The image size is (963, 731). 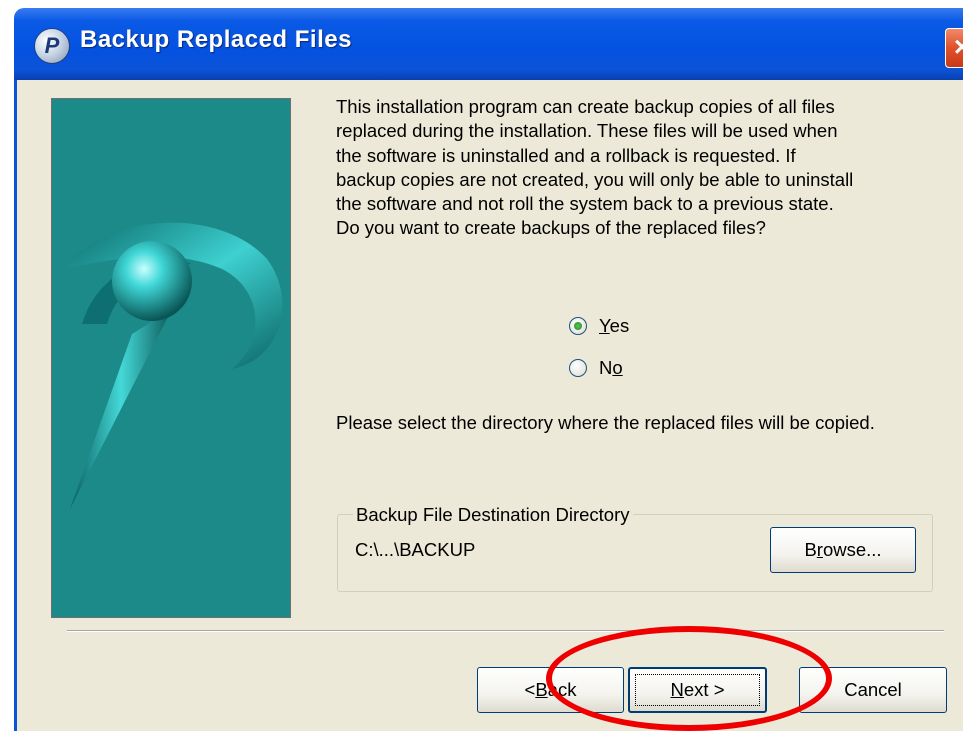 I want to click on title-bar: P Backup Replaced Files ×, so click(x=488, y=44).